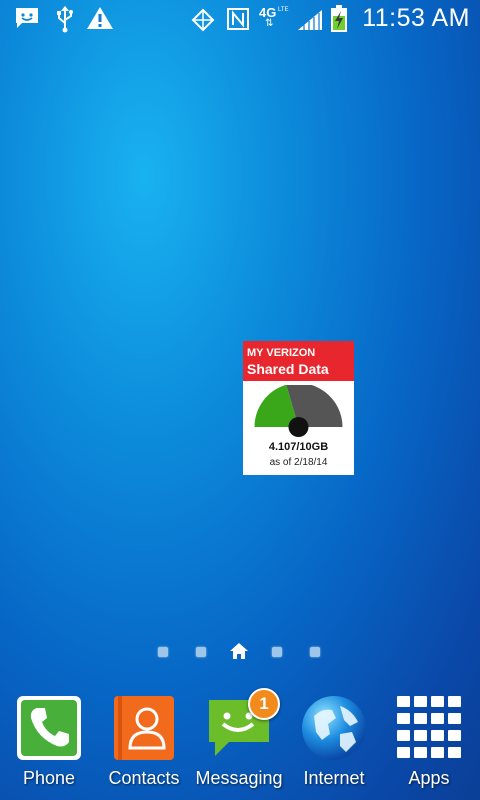 This screenshot has width=480, height=800. Describe the element at coordinates (27, 18) in the screenshot. I see `message-notification-icon` at that location.